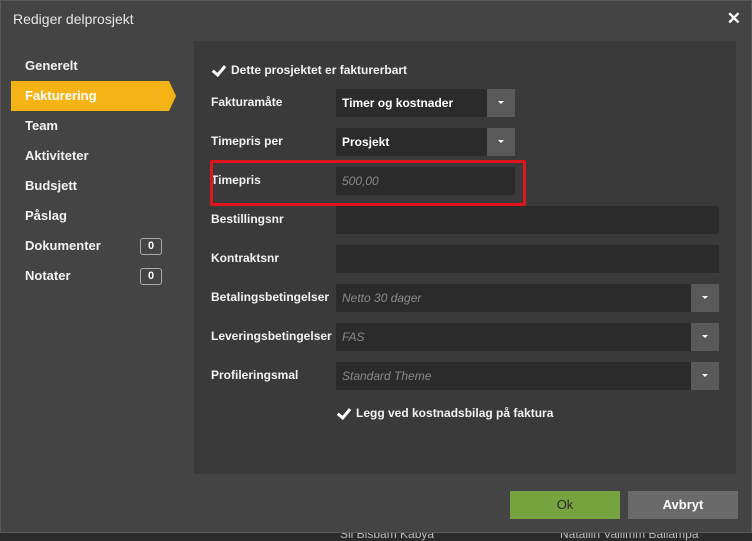 Image resolution: width=752 pixels, height=541 pixels. I want to click on sidebar-item-label: Aktiviteter, so click(57, 155).